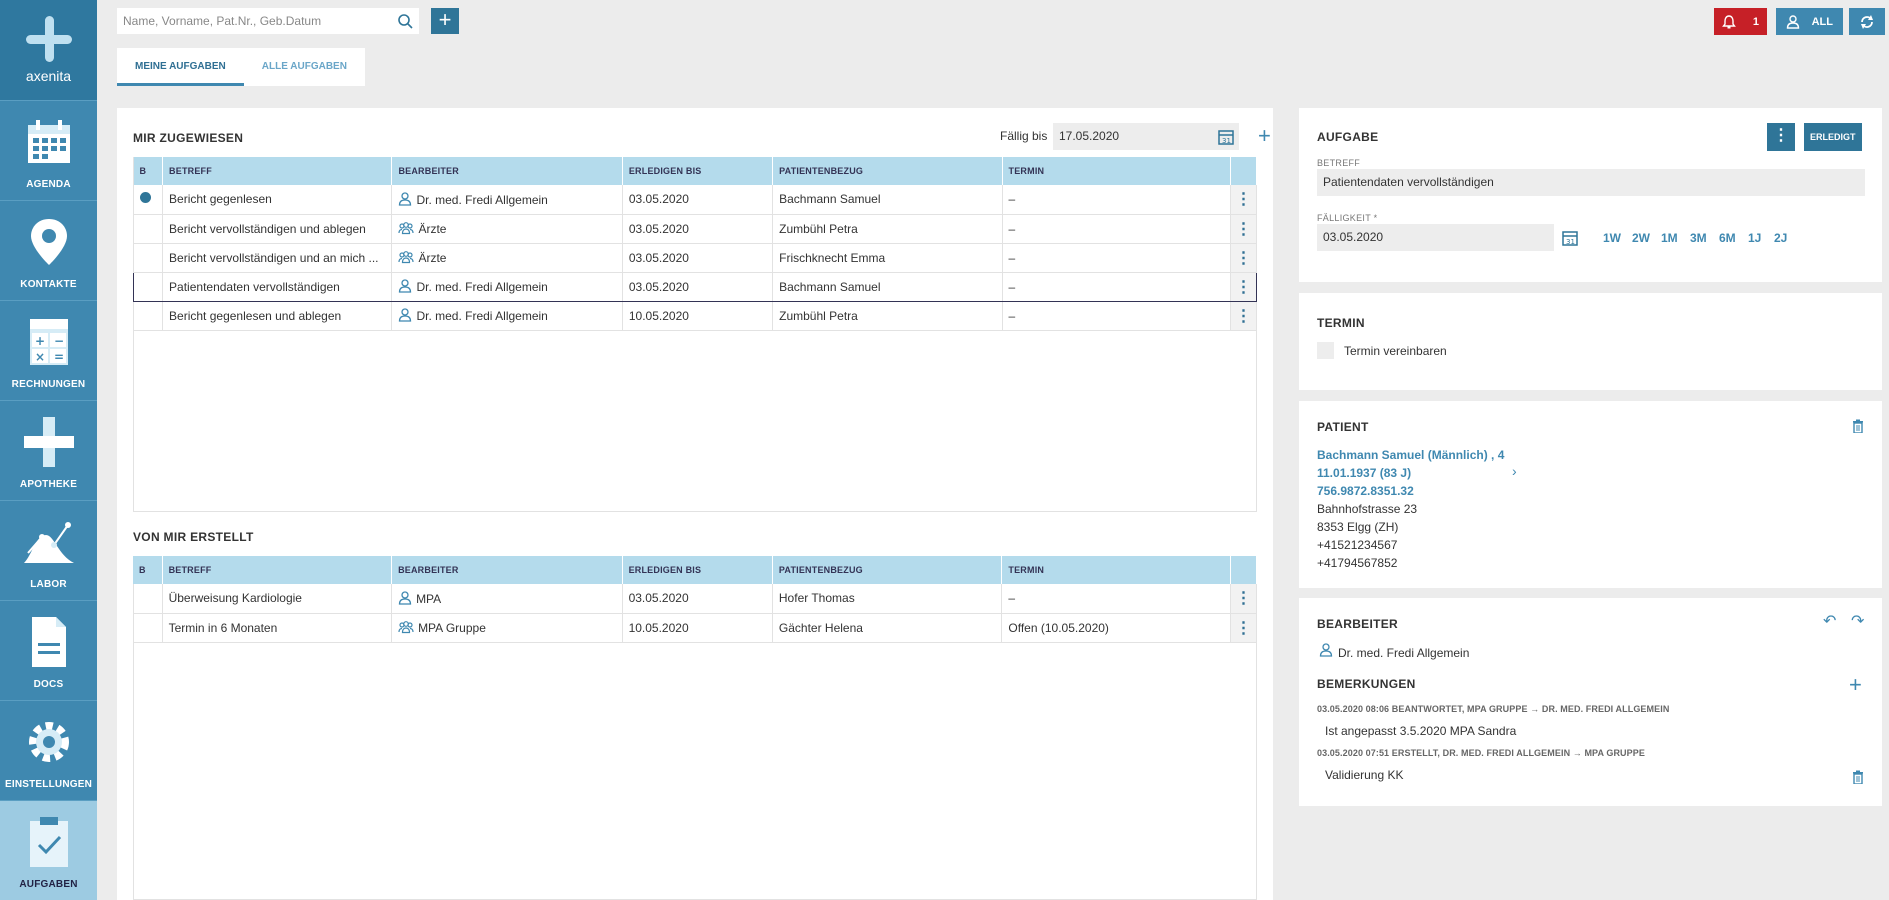 The height and width of the screenshot is (900, 1889). What do you see at coordinates (1833, 137) in the screenshot?
I see `mark-done-button: ERLEDIGT` at bounding box center [1833, 137].